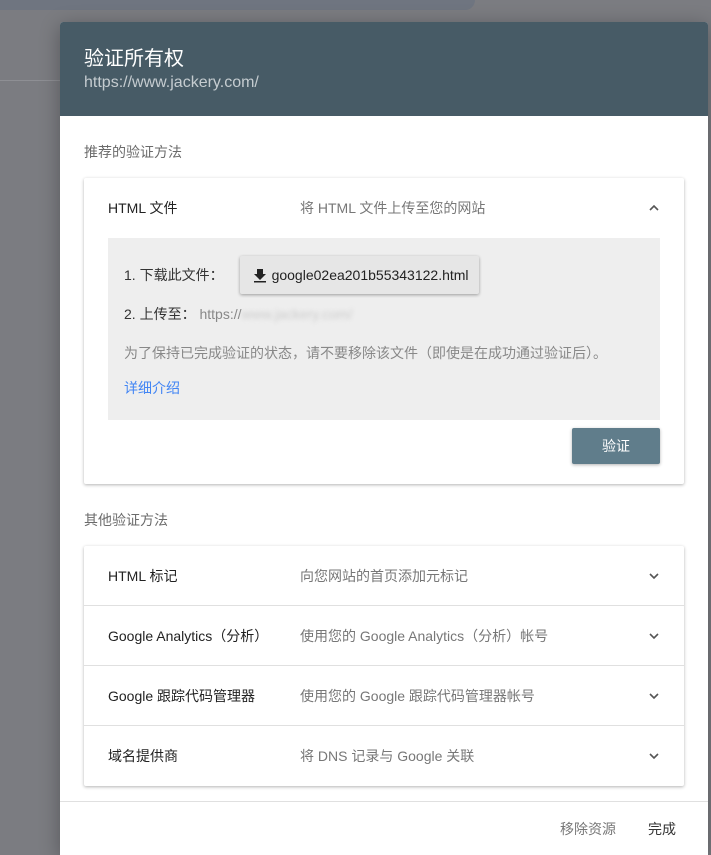 The width and height of the screenshot is (711, 855). What do you see at coordinates (160, 314) in the screenshot?
I see `step2-label: 2. 上传至：` at bounding box center [160, 314].